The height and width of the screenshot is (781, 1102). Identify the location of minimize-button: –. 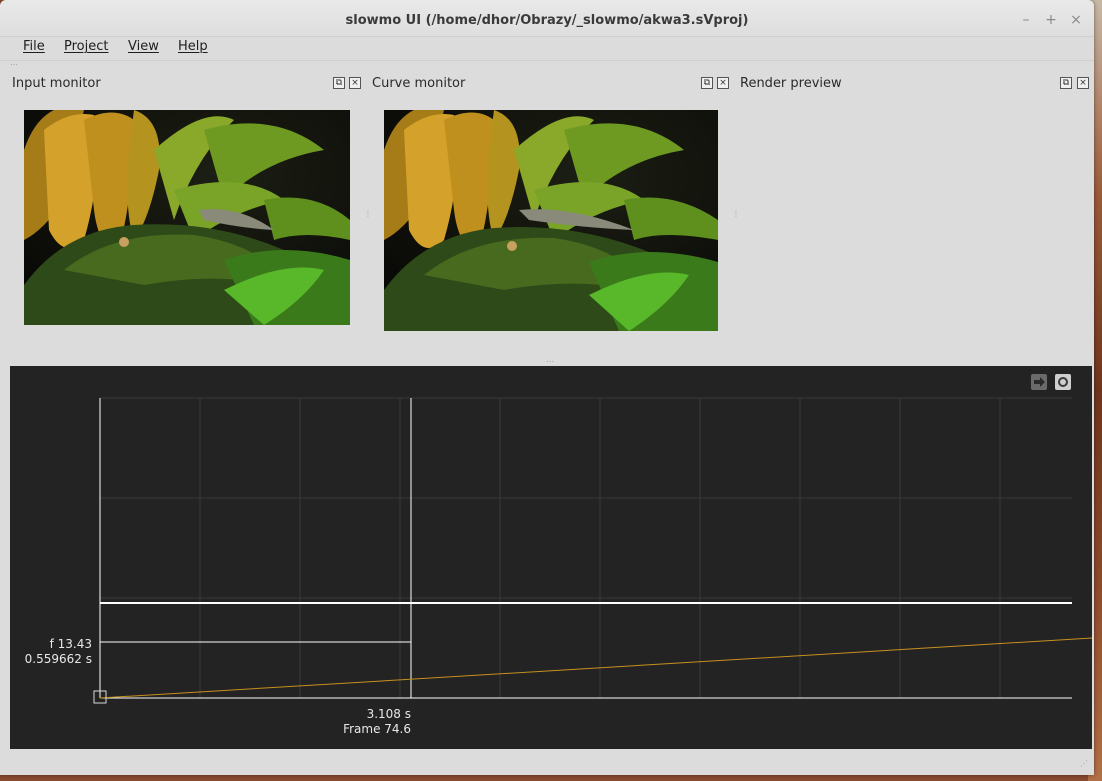
(1026, 20).